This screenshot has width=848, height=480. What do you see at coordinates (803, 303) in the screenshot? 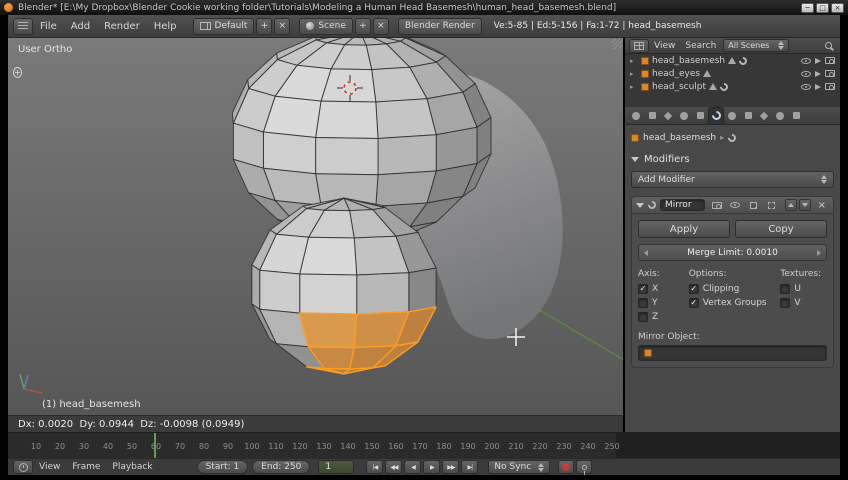
I see `texture-v-checkbox: ✓ V` at bounding box center [803, 303].